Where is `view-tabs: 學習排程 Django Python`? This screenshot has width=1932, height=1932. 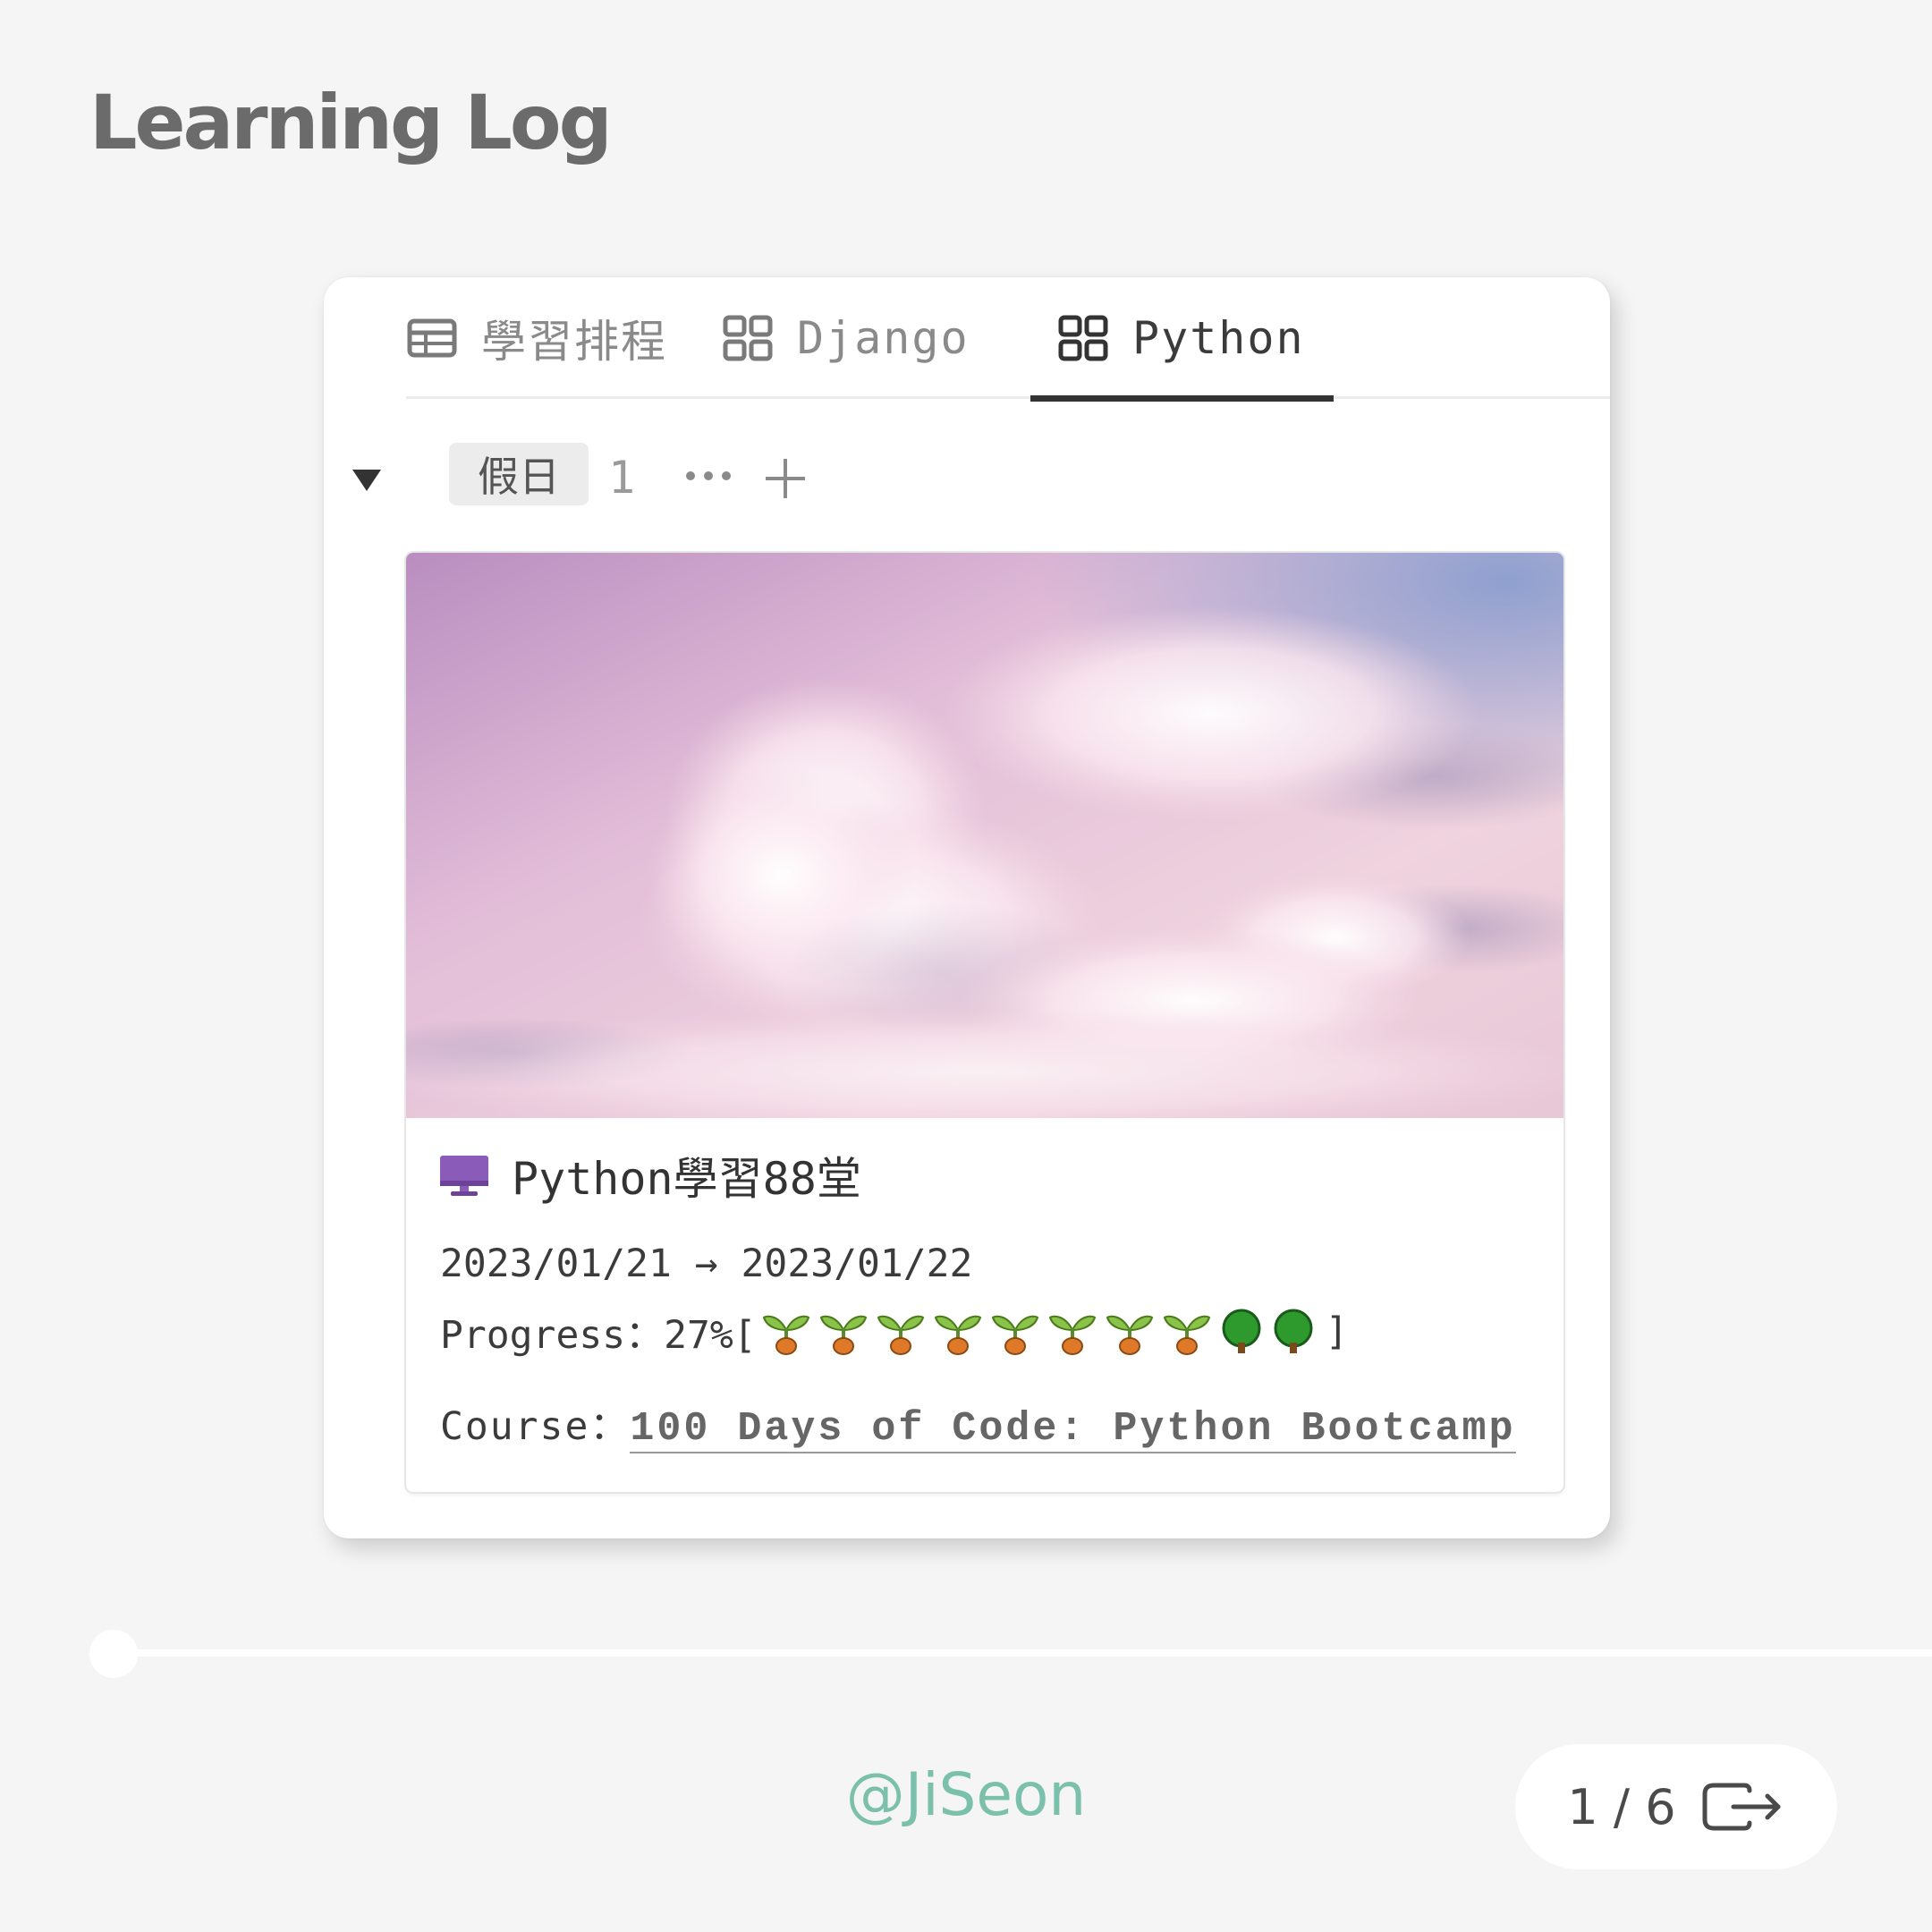 view-tabs: 學習排程 Django Python is located at coordinates (1008, 339).